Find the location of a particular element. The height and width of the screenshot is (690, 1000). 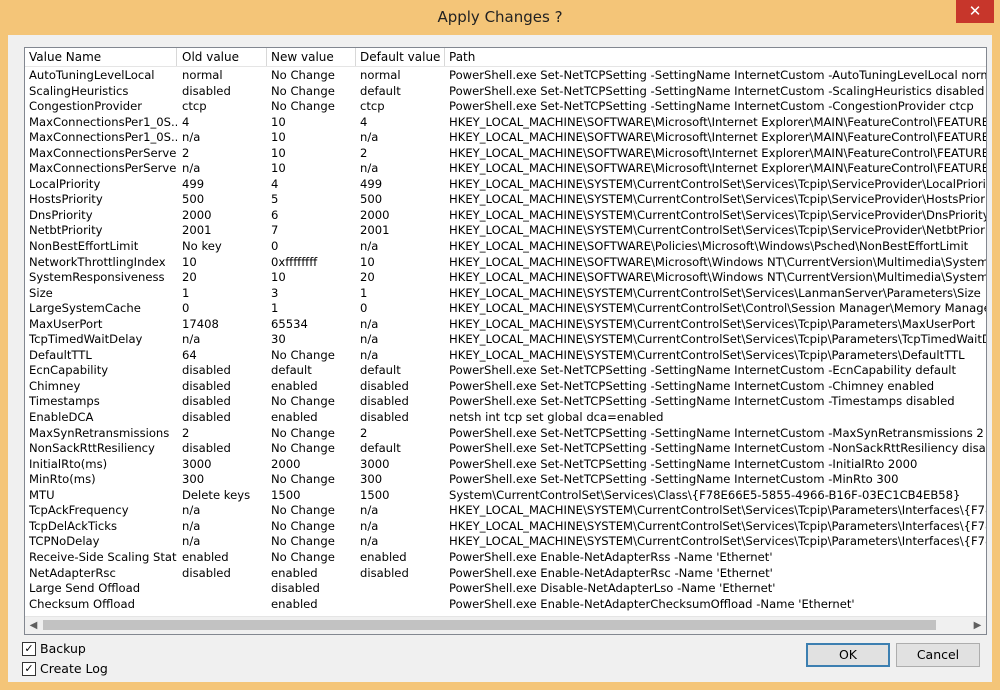

backup-label: Backup is located at coordinates (63, 648).